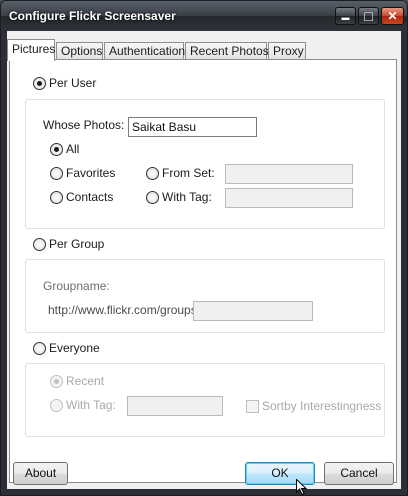  I want to click on everyone-label: Everyone, so click(74, 348).